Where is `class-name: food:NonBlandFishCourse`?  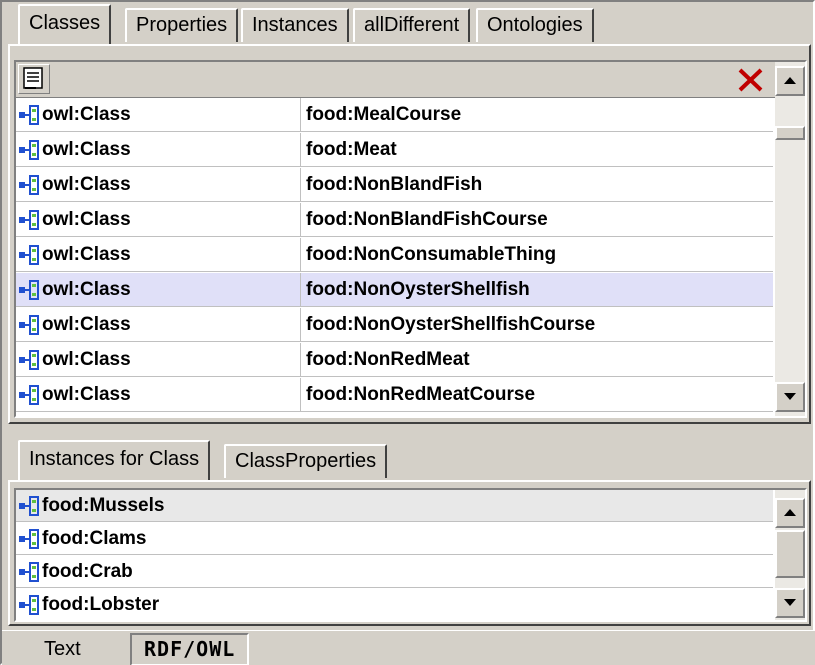 class-name: food:NonBlandFishCourse is located at coordinates (427, 219).